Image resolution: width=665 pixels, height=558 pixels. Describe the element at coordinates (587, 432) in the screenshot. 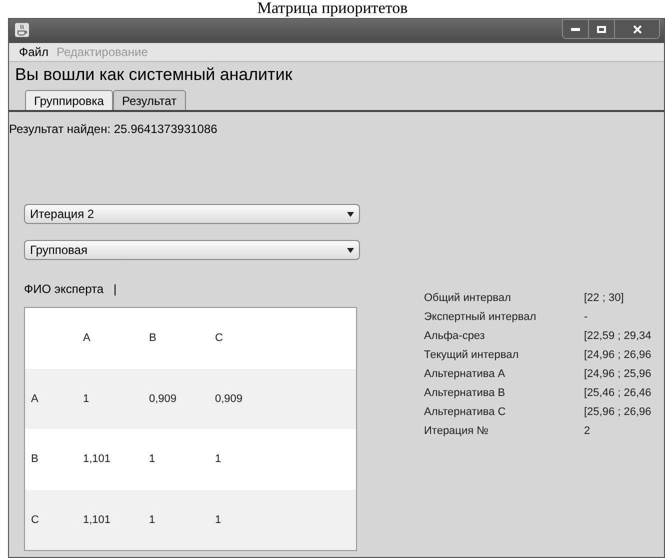

I see `info-value: 2` at that location.